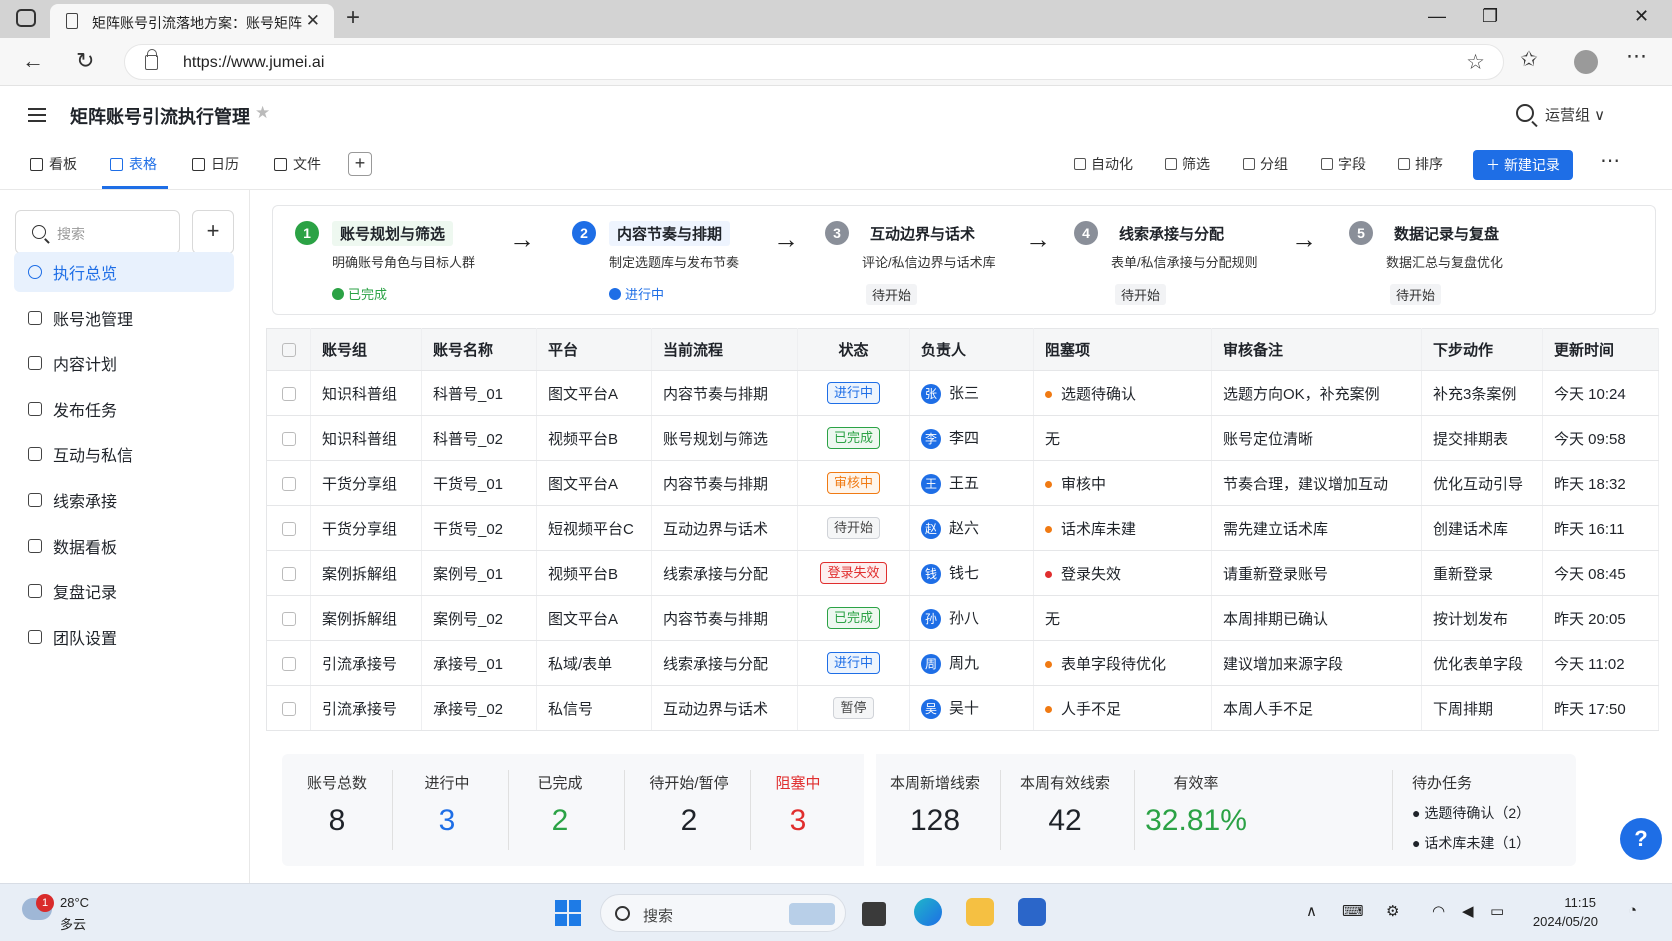 Image resolution: width=1672 pixels, height=941 pixels. Describe the element at coordinates (1316, 708) in the screenshot. I see `cell-review-note: 本周人手不足` at that location.